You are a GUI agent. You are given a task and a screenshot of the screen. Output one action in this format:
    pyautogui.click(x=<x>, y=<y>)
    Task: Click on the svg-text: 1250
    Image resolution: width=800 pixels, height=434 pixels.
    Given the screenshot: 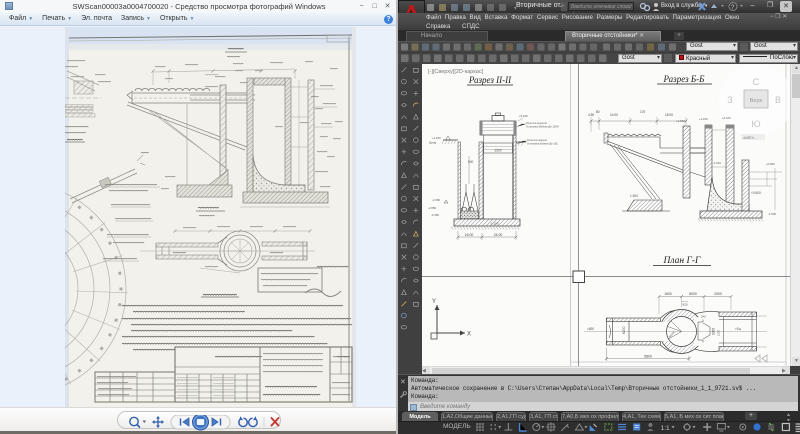 What is the action you would take?
    pyautogui.click(x=719, y=332)
    